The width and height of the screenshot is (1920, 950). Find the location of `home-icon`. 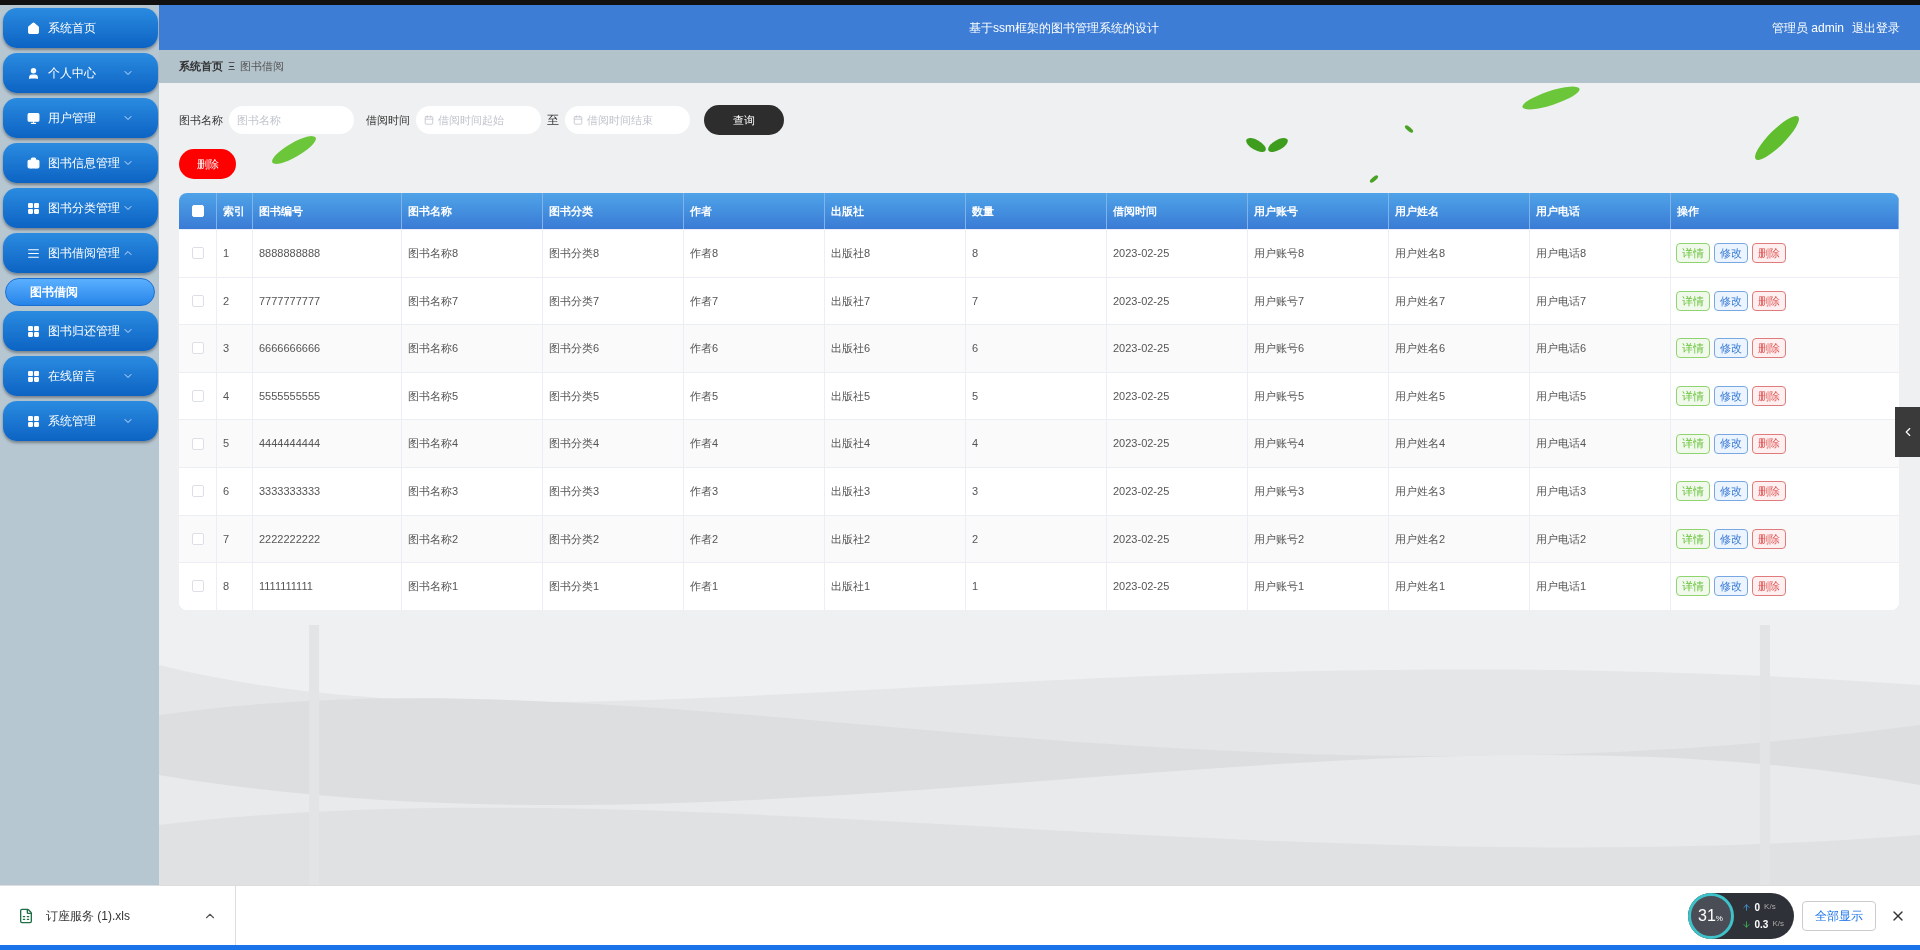

home-icon is located at coordinates (33, 28).